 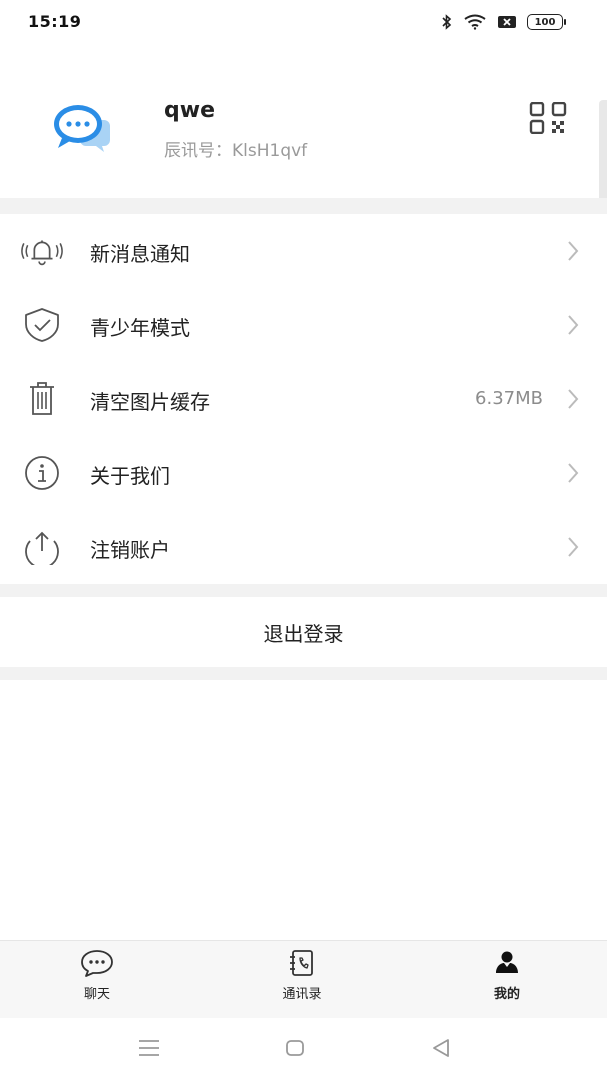 I want to click on battery-level: 100, so click(x=545, y=22).